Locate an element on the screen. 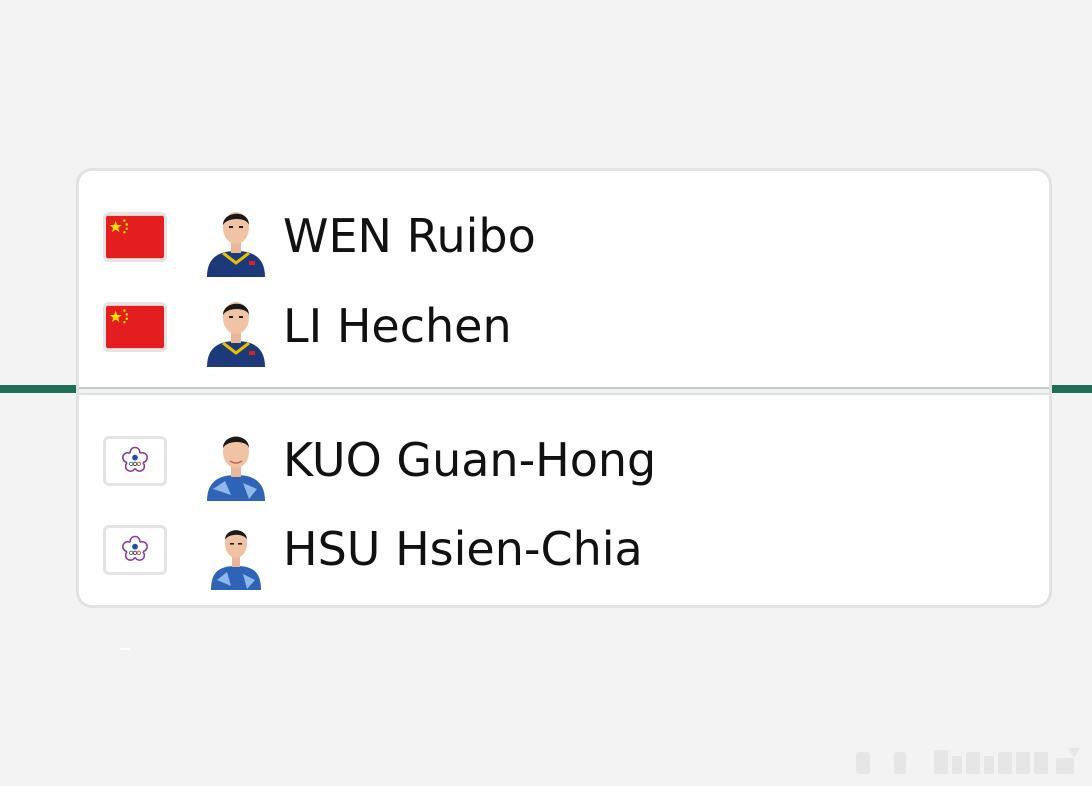  player-row-kuo-guan-hong: KUO Guan-Hong is located at coordinates (564, 460).